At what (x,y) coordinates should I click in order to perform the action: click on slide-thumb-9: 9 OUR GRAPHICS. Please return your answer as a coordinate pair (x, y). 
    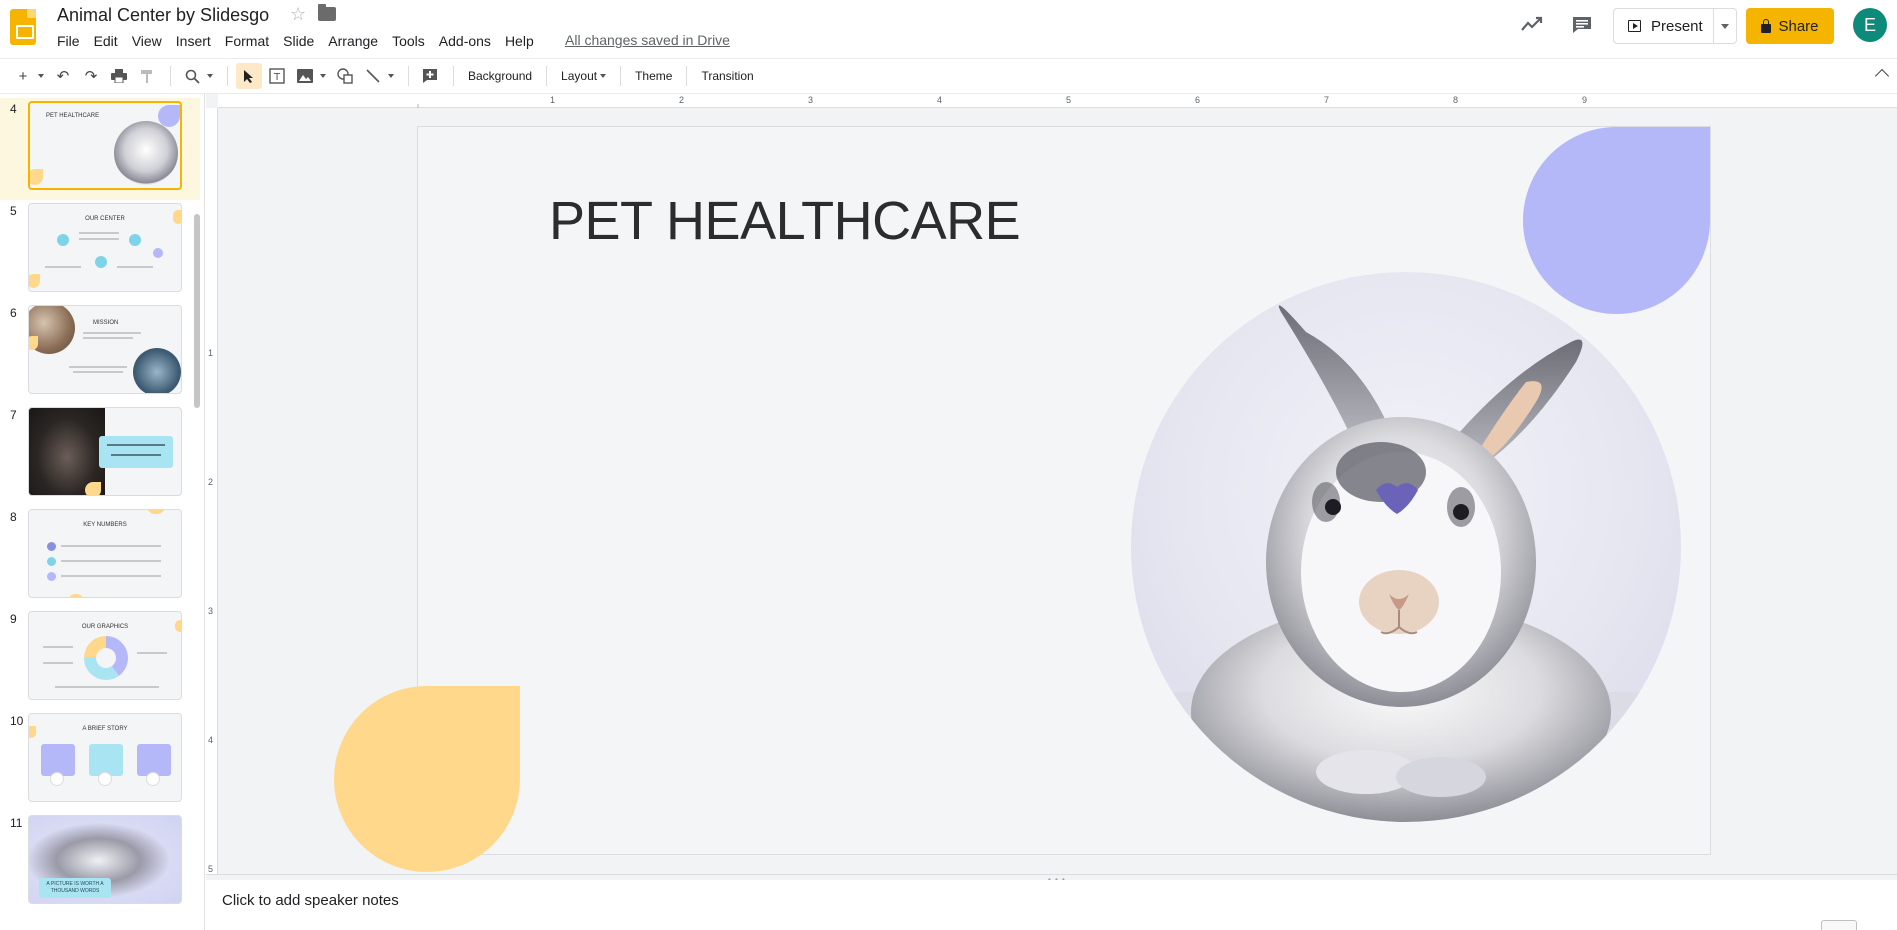
    Looking at the image, I should click on (100, 659).